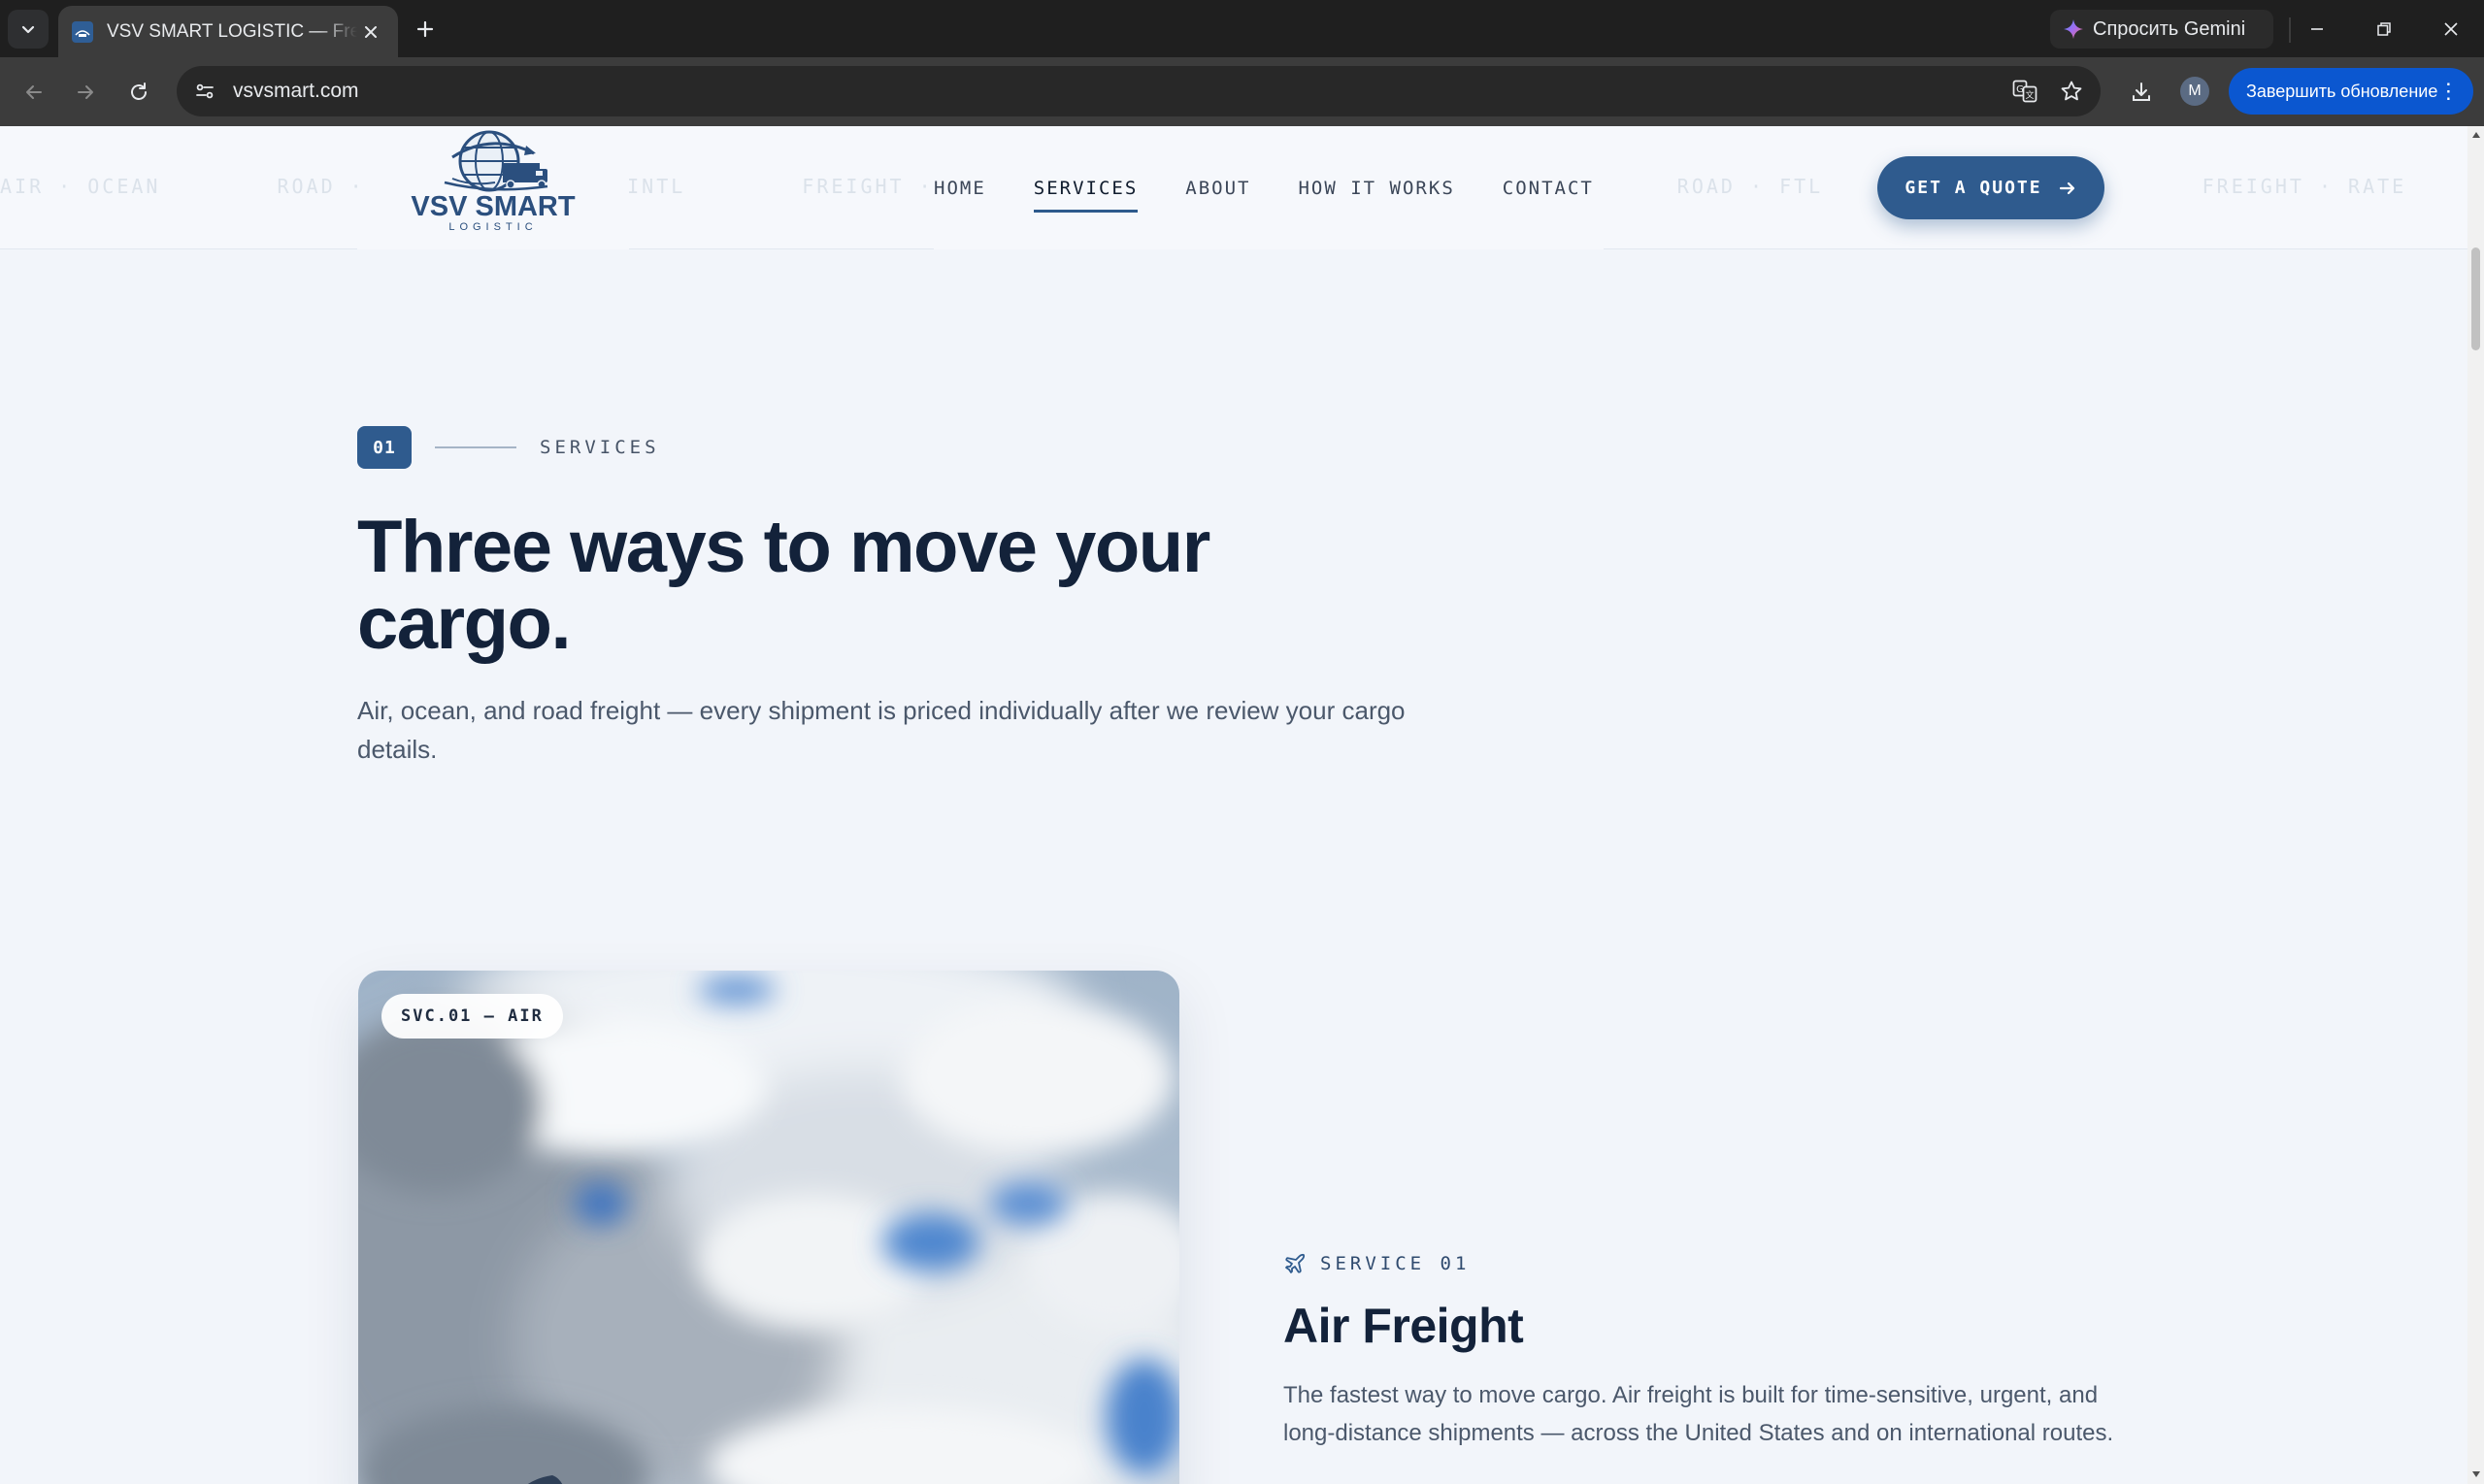 The image size is (2484, 1484). Describe the element at coordinates (1548, 188) in the screenshot. I see `nav-contact: CONTACT` at that location.